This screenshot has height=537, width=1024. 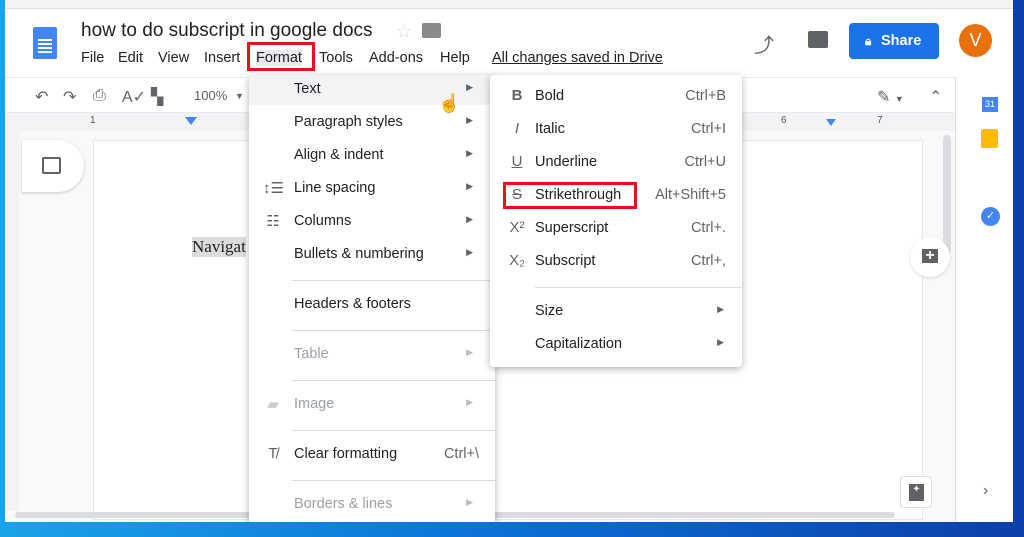 I want to click on outline-icon, so click(x=51, y=165).